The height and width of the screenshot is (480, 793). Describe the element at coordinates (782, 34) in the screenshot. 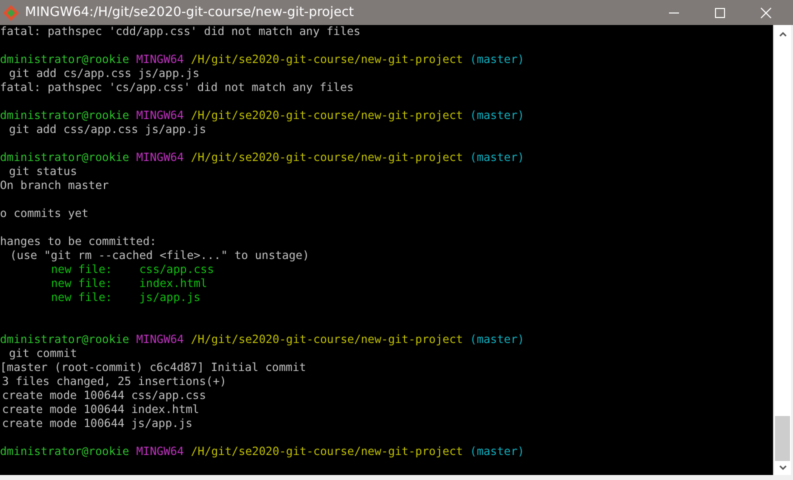

I see `scroll-up-icon` at that location.